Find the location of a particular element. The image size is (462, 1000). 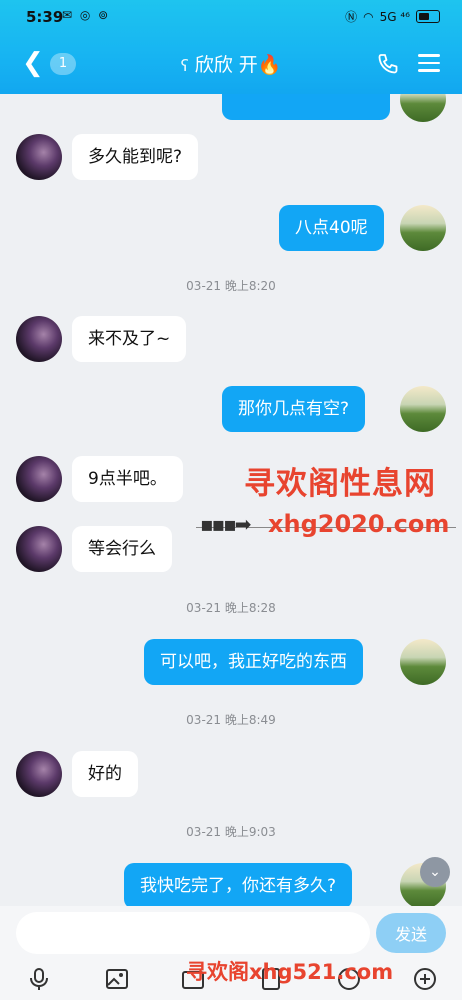

timestamp: 03-21 晚上9:03 is located at coordinates (231, 832).